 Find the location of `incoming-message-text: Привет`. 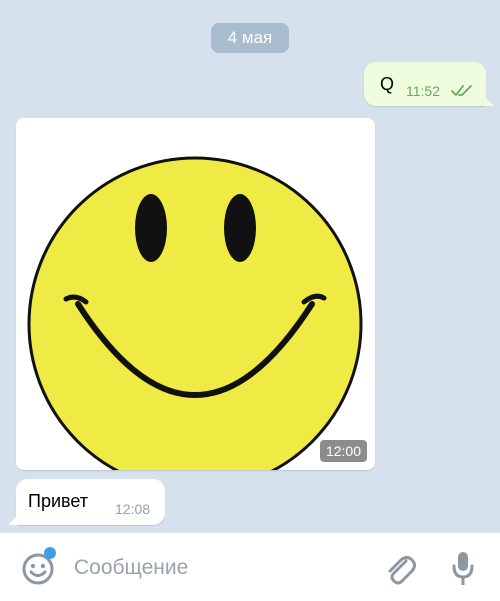

incoming-message-text: Привет is located at coordinates (58, 501).